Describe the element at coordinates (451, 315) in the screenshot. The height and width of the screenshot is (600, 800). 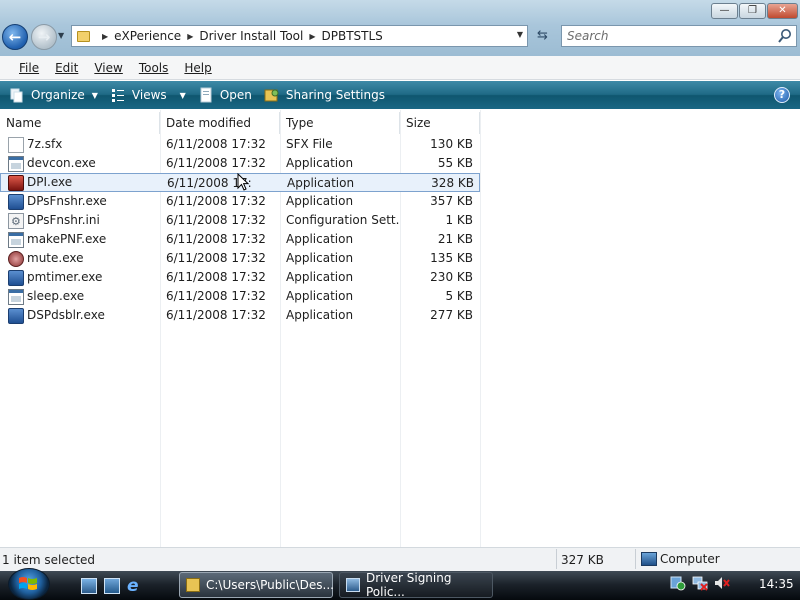
I see `file-size: 277 KB` at that location.